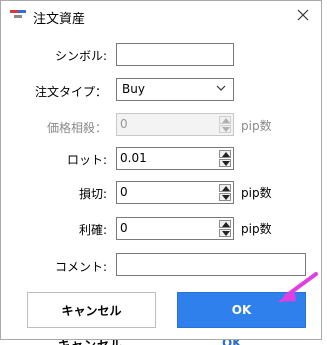  I want to click on take-profit-label: 利確:, so click(92, 230).